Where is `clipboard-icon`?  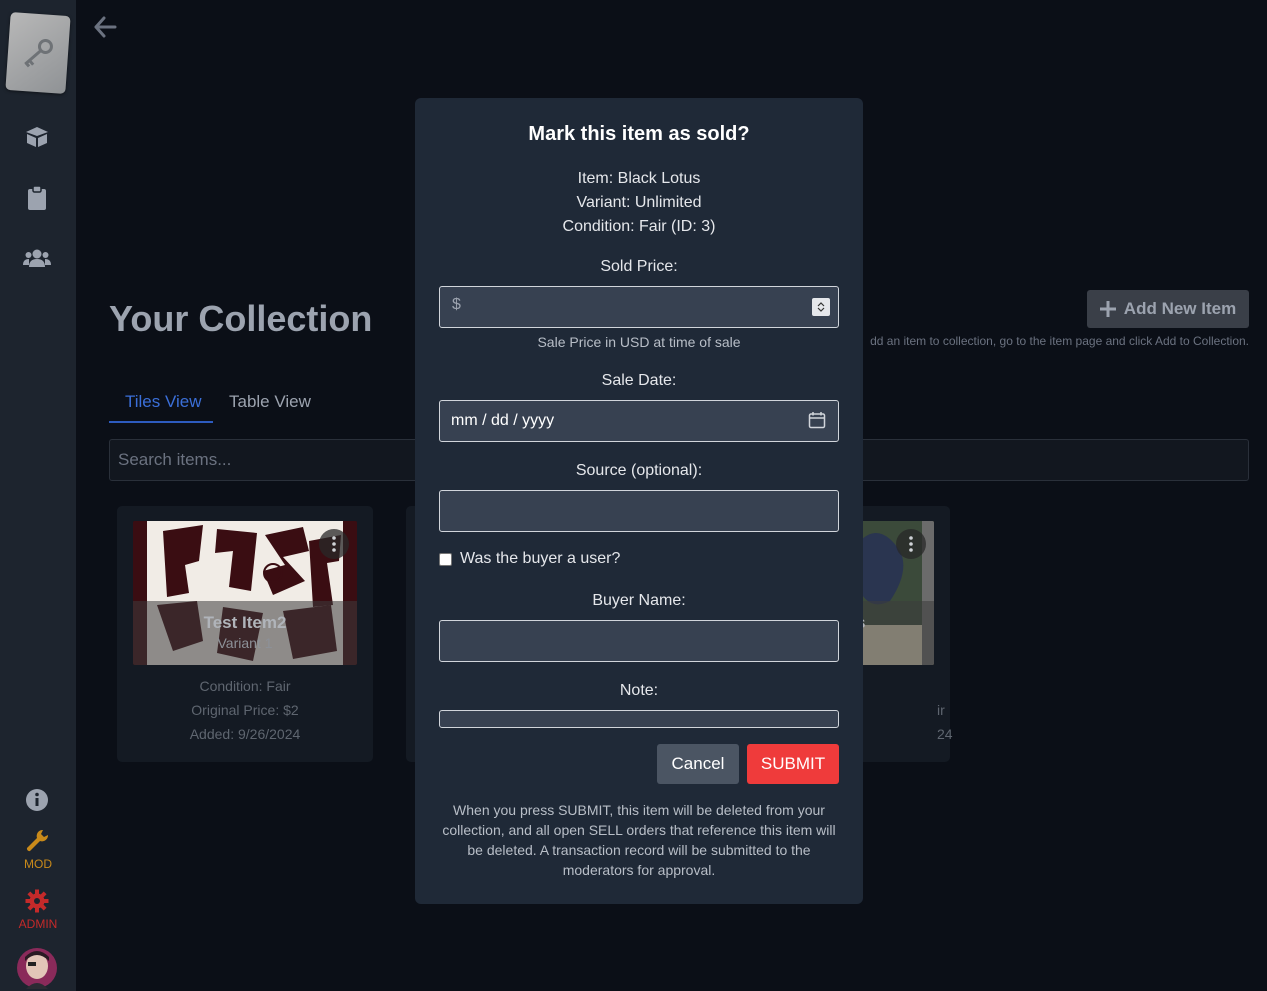
clipboard-icon is located at coordinates (37, 197).